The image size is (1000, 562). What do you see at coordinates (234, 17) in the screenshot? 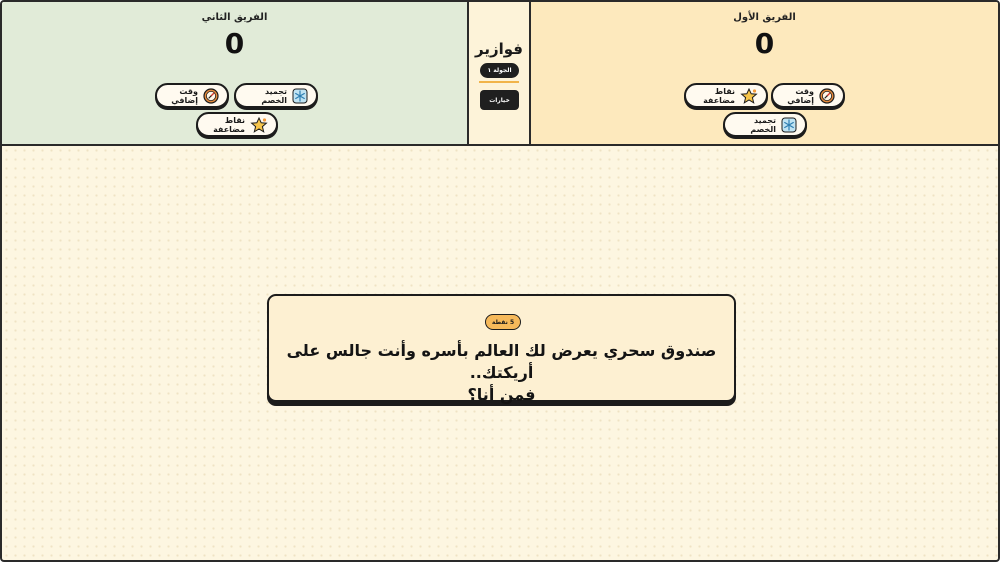
I see `team-two-name: الفريق الثاني` at bounding box center [234, 17].